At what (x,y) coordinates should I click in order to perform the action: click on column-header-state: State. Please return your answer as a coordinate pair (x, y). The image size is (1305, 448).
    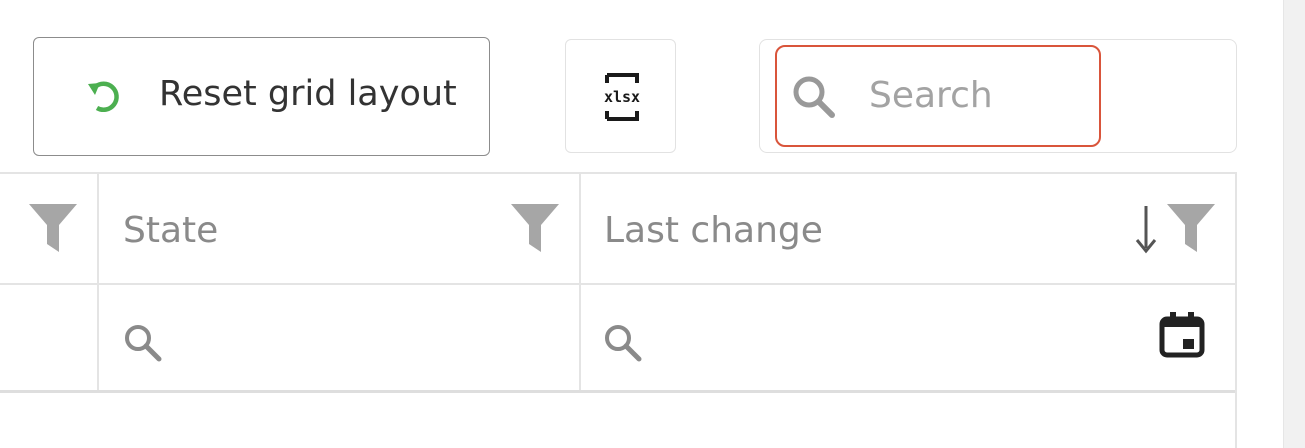
    Looking at the image, I should click on (170, 230).